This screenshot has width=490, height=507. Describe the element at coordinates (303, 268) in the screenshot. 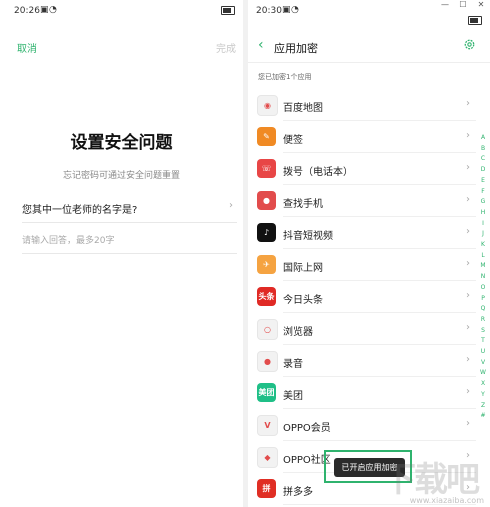

I see `app-name: 国际上网` at that location.